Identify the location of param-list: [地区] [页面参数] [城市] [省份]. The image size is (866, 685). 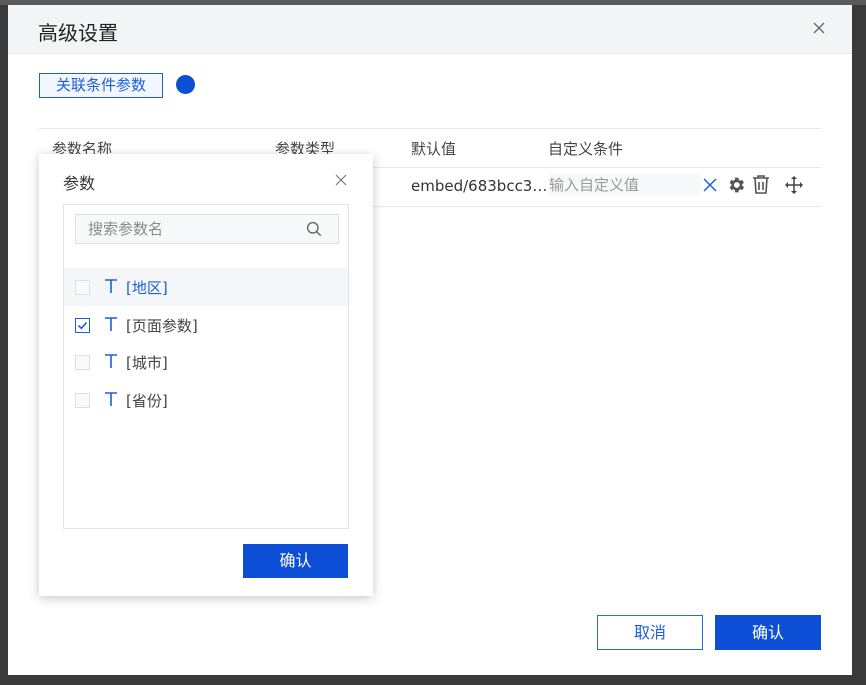
(206, 343).